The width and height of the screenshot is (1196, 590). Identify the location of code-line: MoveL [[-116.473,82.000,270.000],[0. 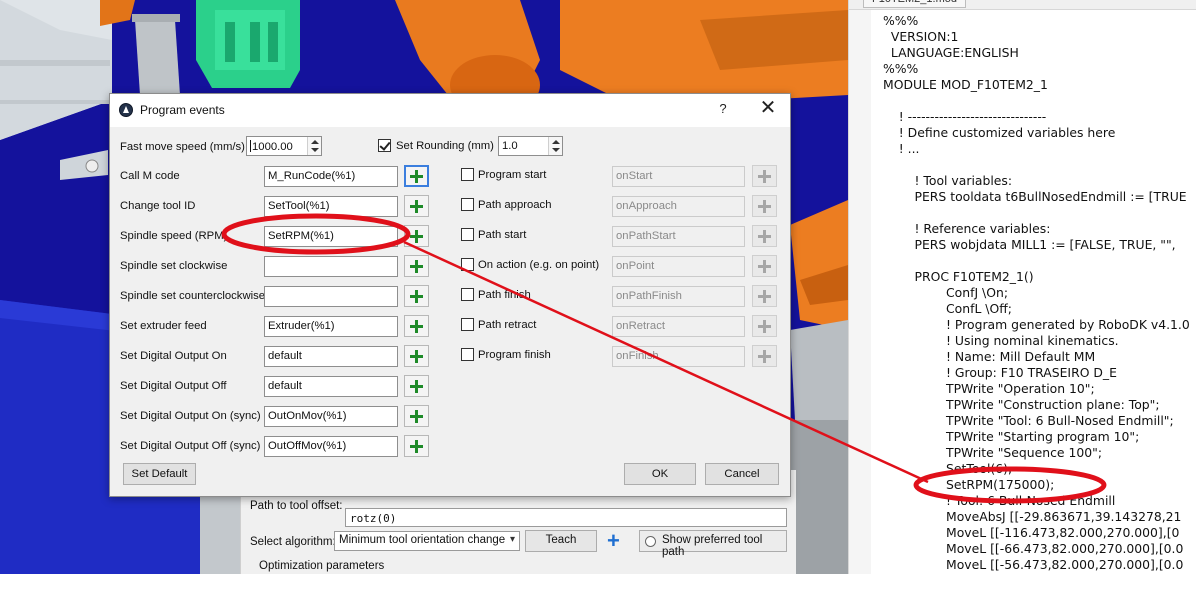
(1039, 533).